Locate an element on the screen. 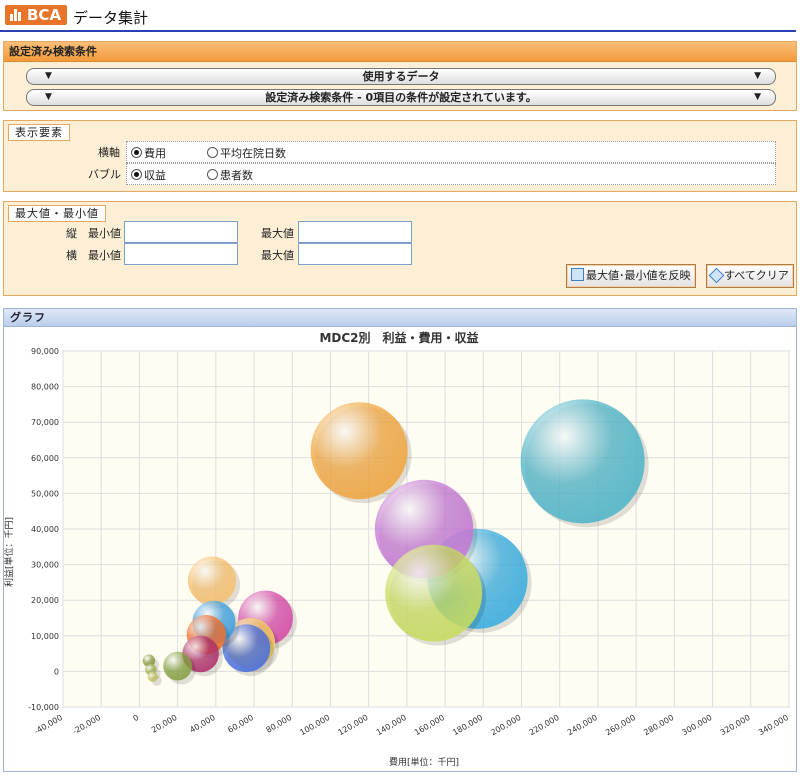 This screenshot has height=775, width=800. chart-title: MDC2別 利益・費用・収益 is located at coordinates (398, 337).